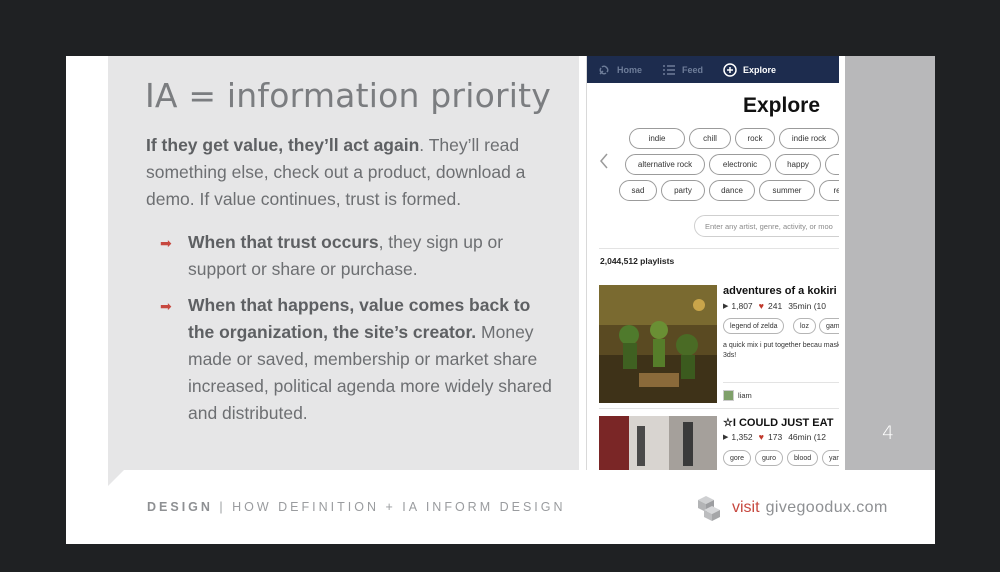 The height and width of the screenshot is (572, 1000). Describe the element at coordinates (804, 326) in the screenshot. I see `playlist-tag: loz` at that location.